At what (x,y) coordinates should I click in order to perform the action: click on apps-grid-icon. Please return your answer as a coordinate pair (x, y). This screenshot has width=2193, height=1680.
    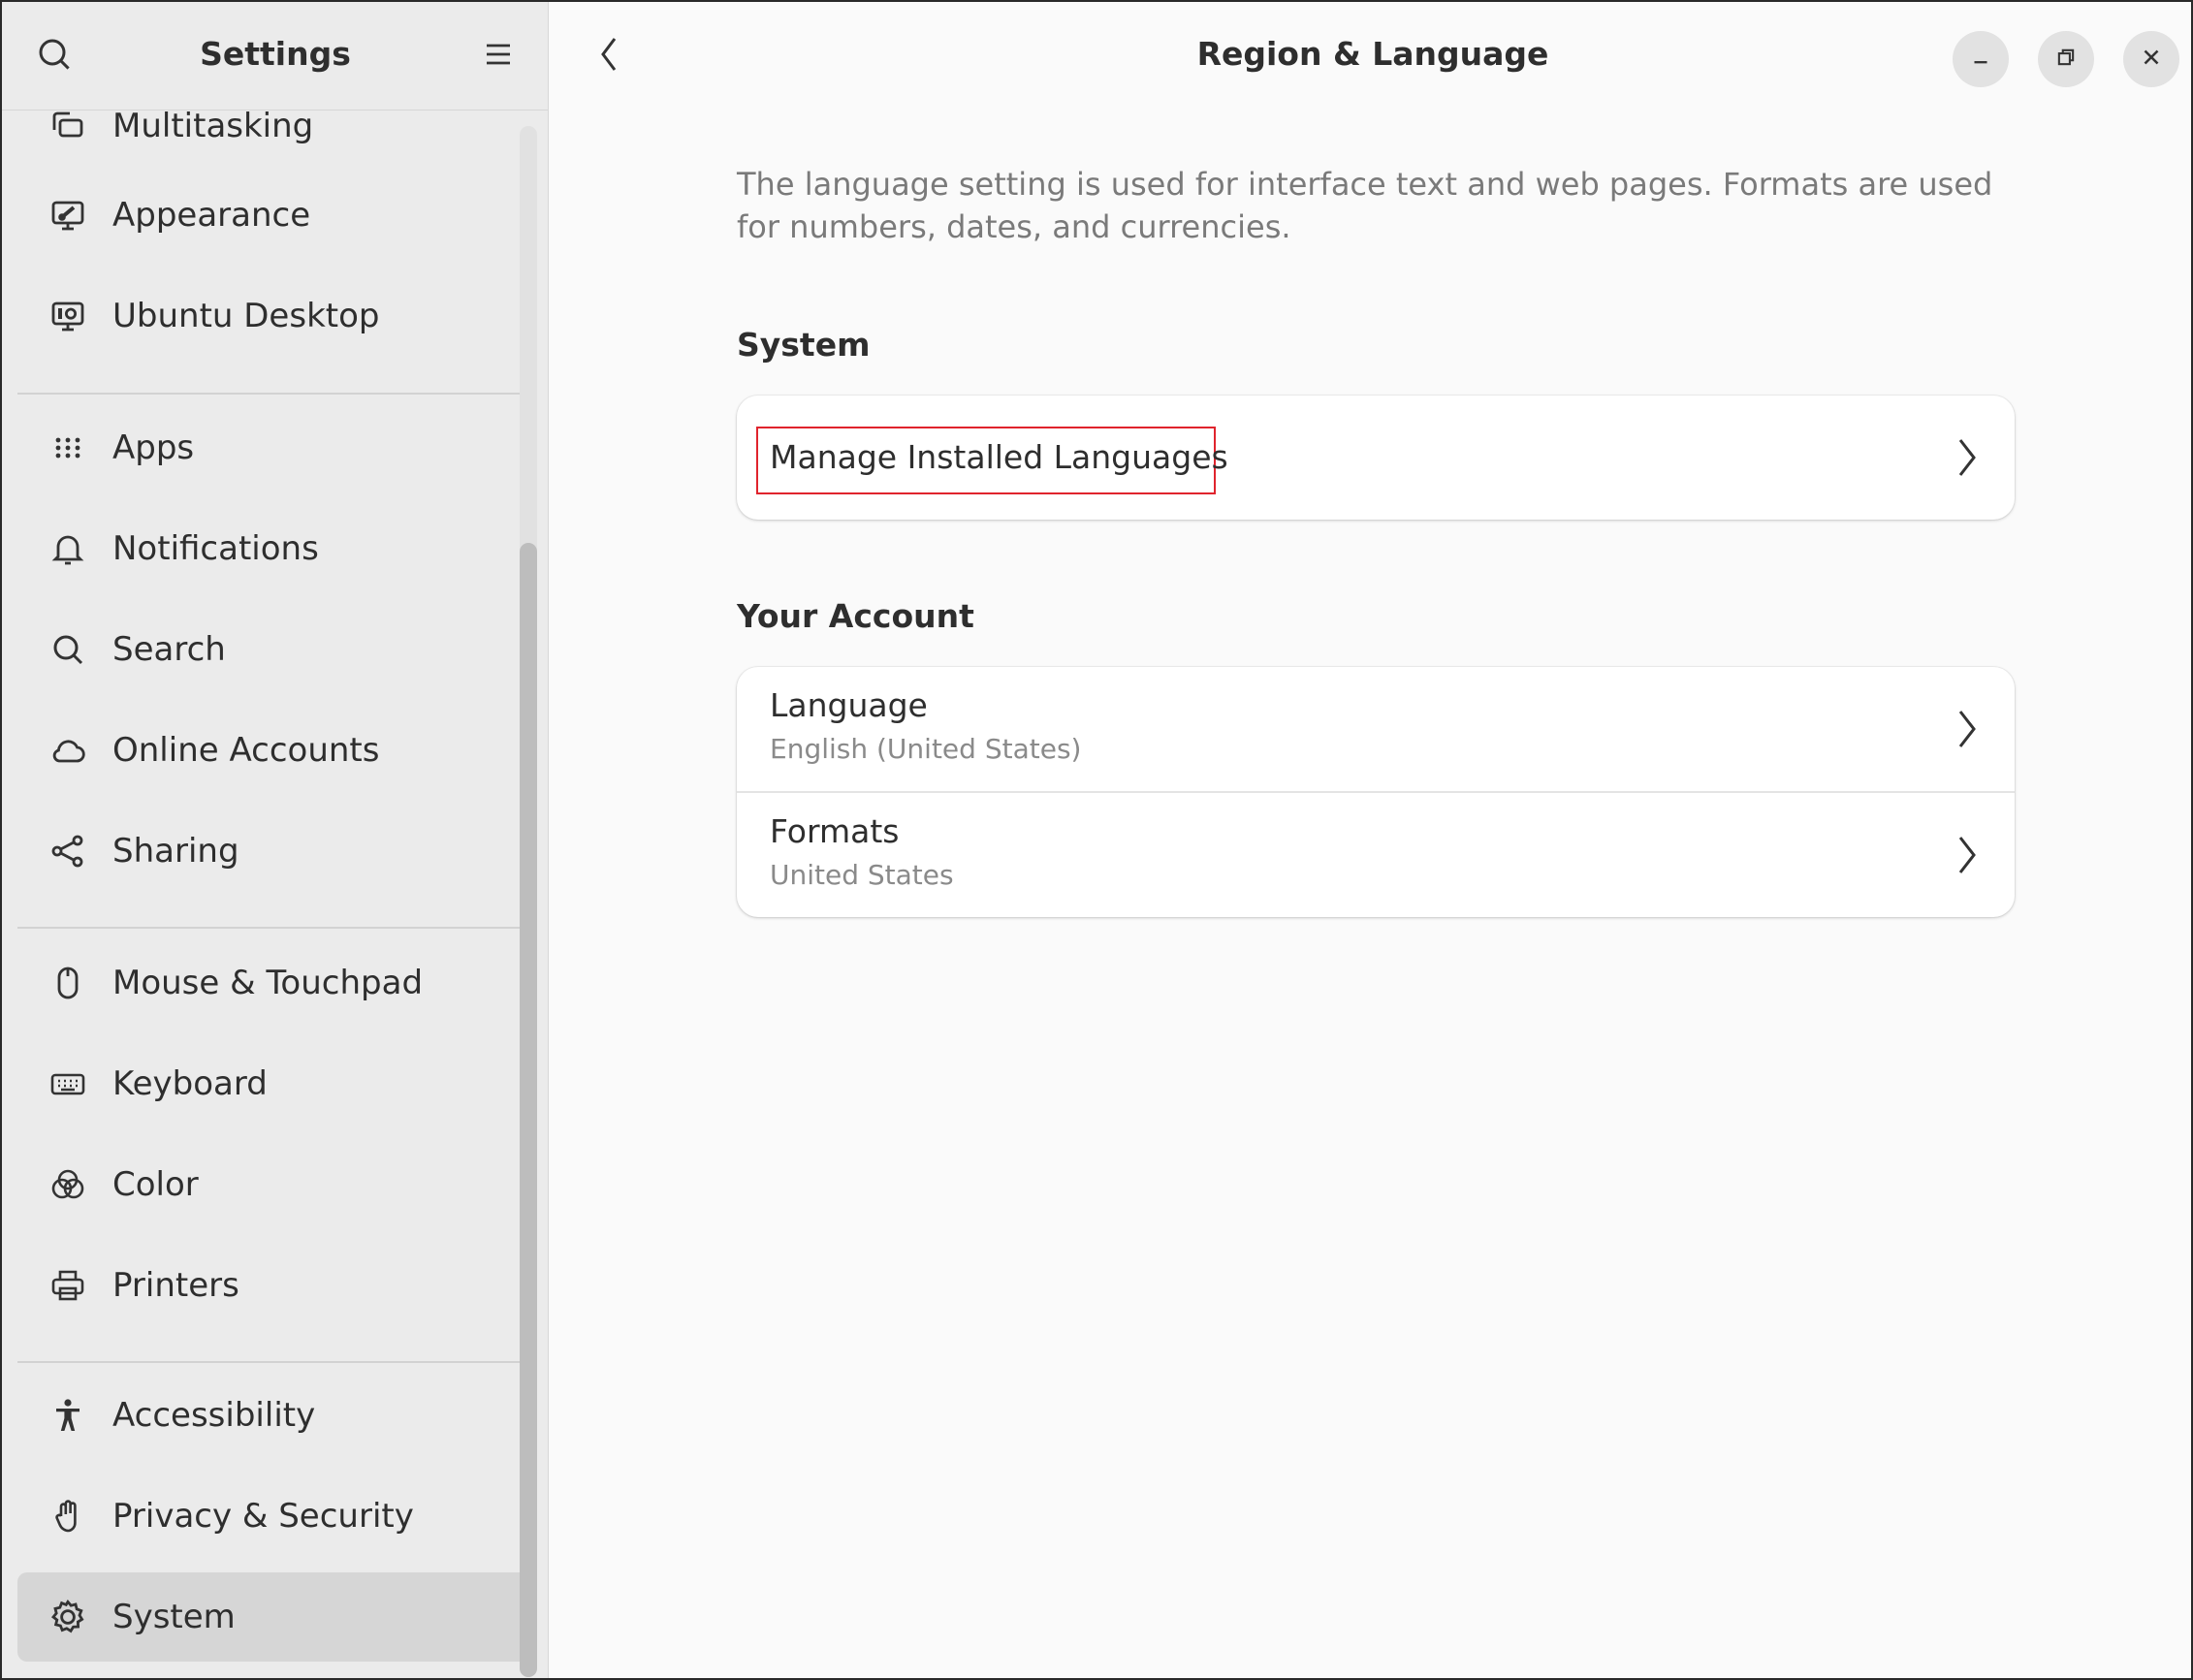
    Looking at the image, I should click on (68, 448).